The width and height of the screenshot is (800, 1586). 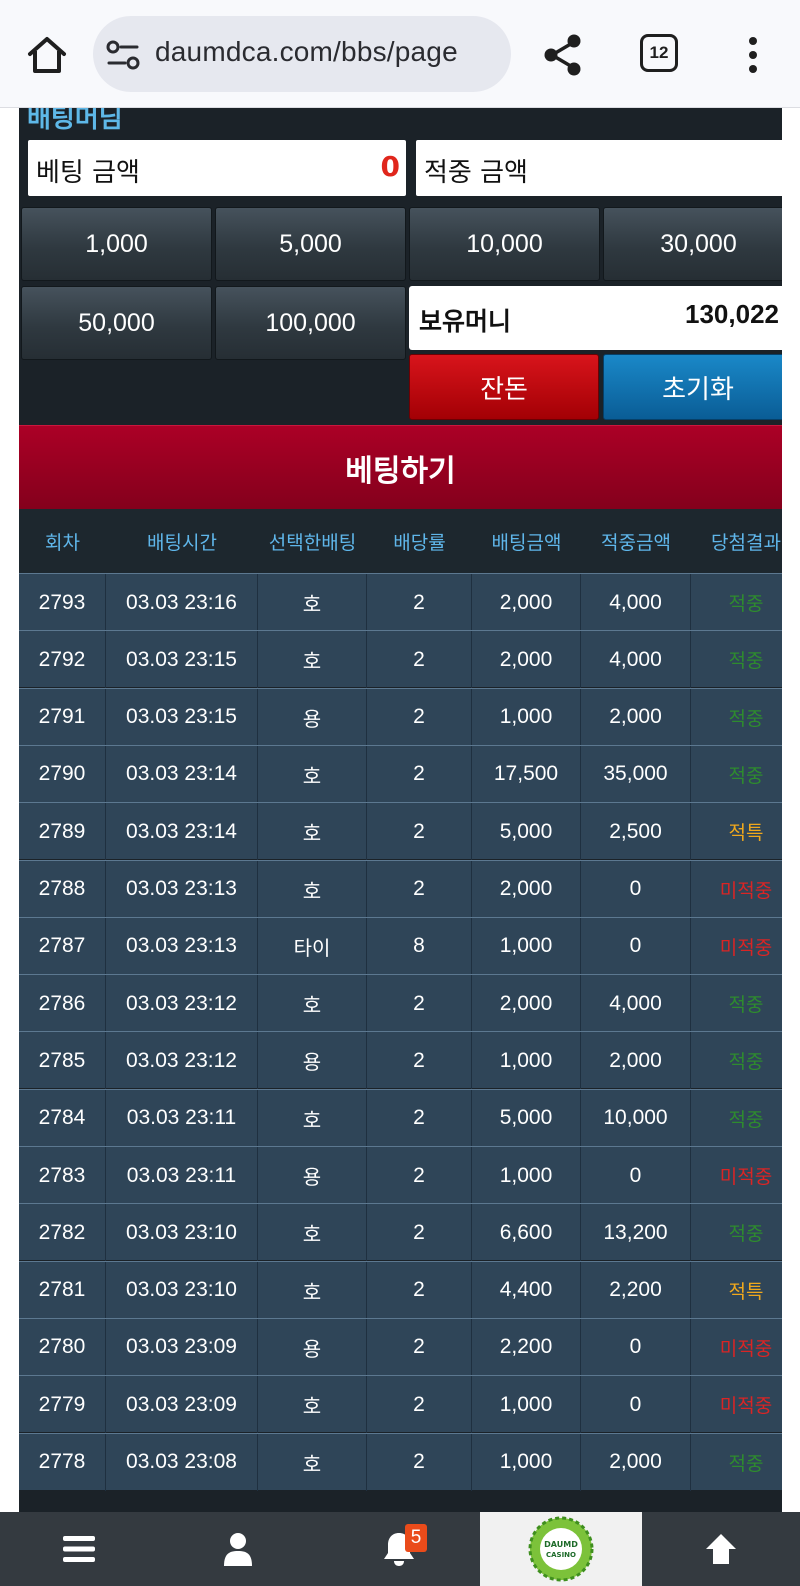 What do you see at coordinates (182, 1233) in the screenshot?
I see `cell-bet-time: 03.03 23:10` at bounding box center [182, 1233].